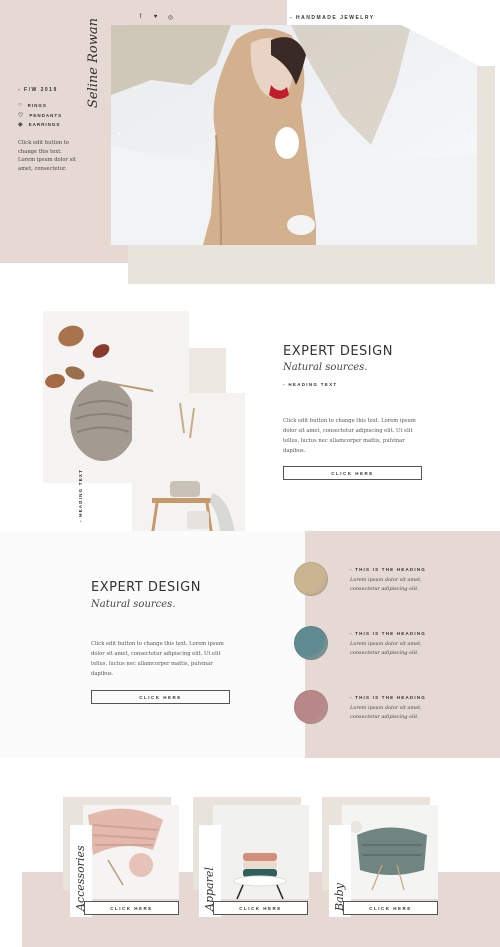  Describe the element at coordinates (119, 133) in the screenshot. I see `chevron-left-icon: ‹` at that location.